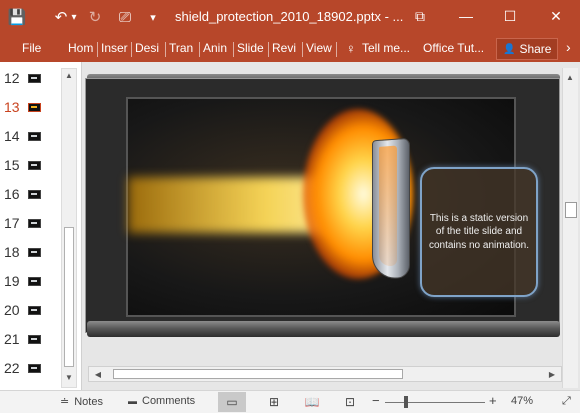  I want to click on tab-animations: Anin, so click(216, 48).